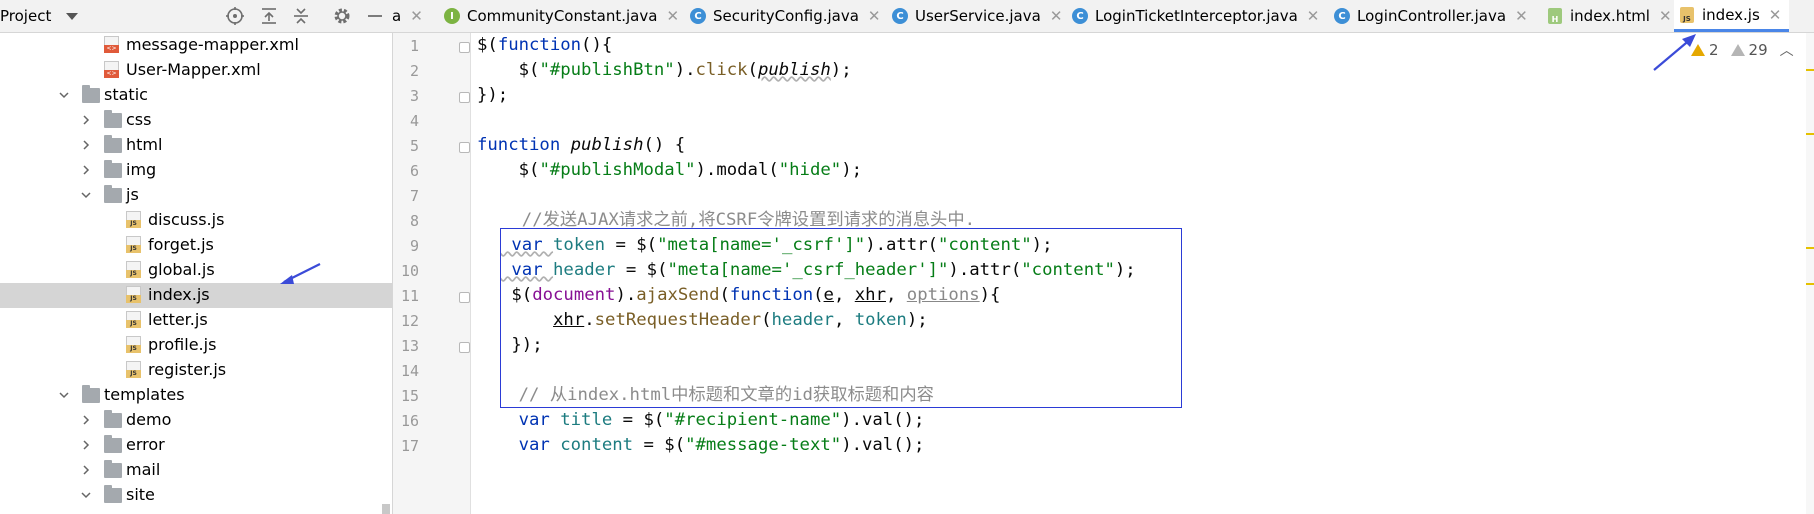  Describe the element at coordinates (196, 220) in the screenshot. I see `tree-item-discuss-js: discuss.js` at that location.